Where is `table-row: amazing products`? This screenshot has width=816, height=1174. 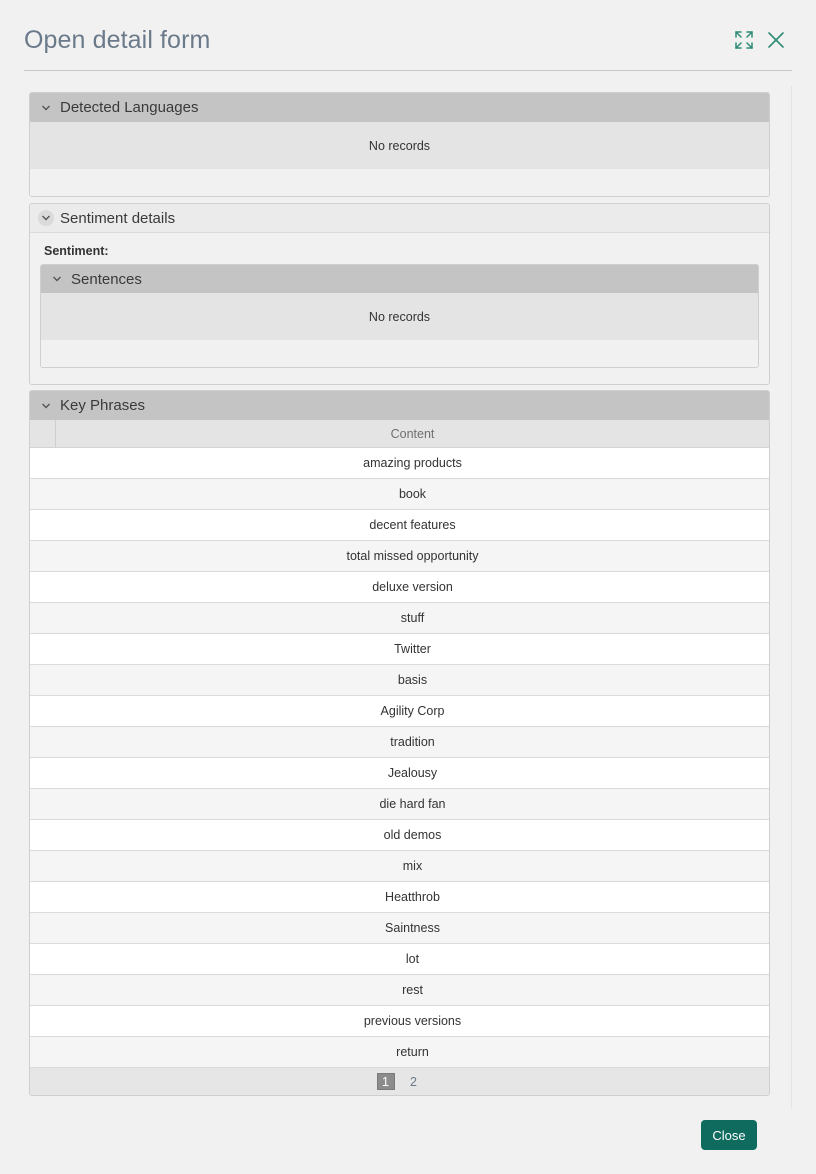 table-row: amazing products is located at coordinates (399, 463).